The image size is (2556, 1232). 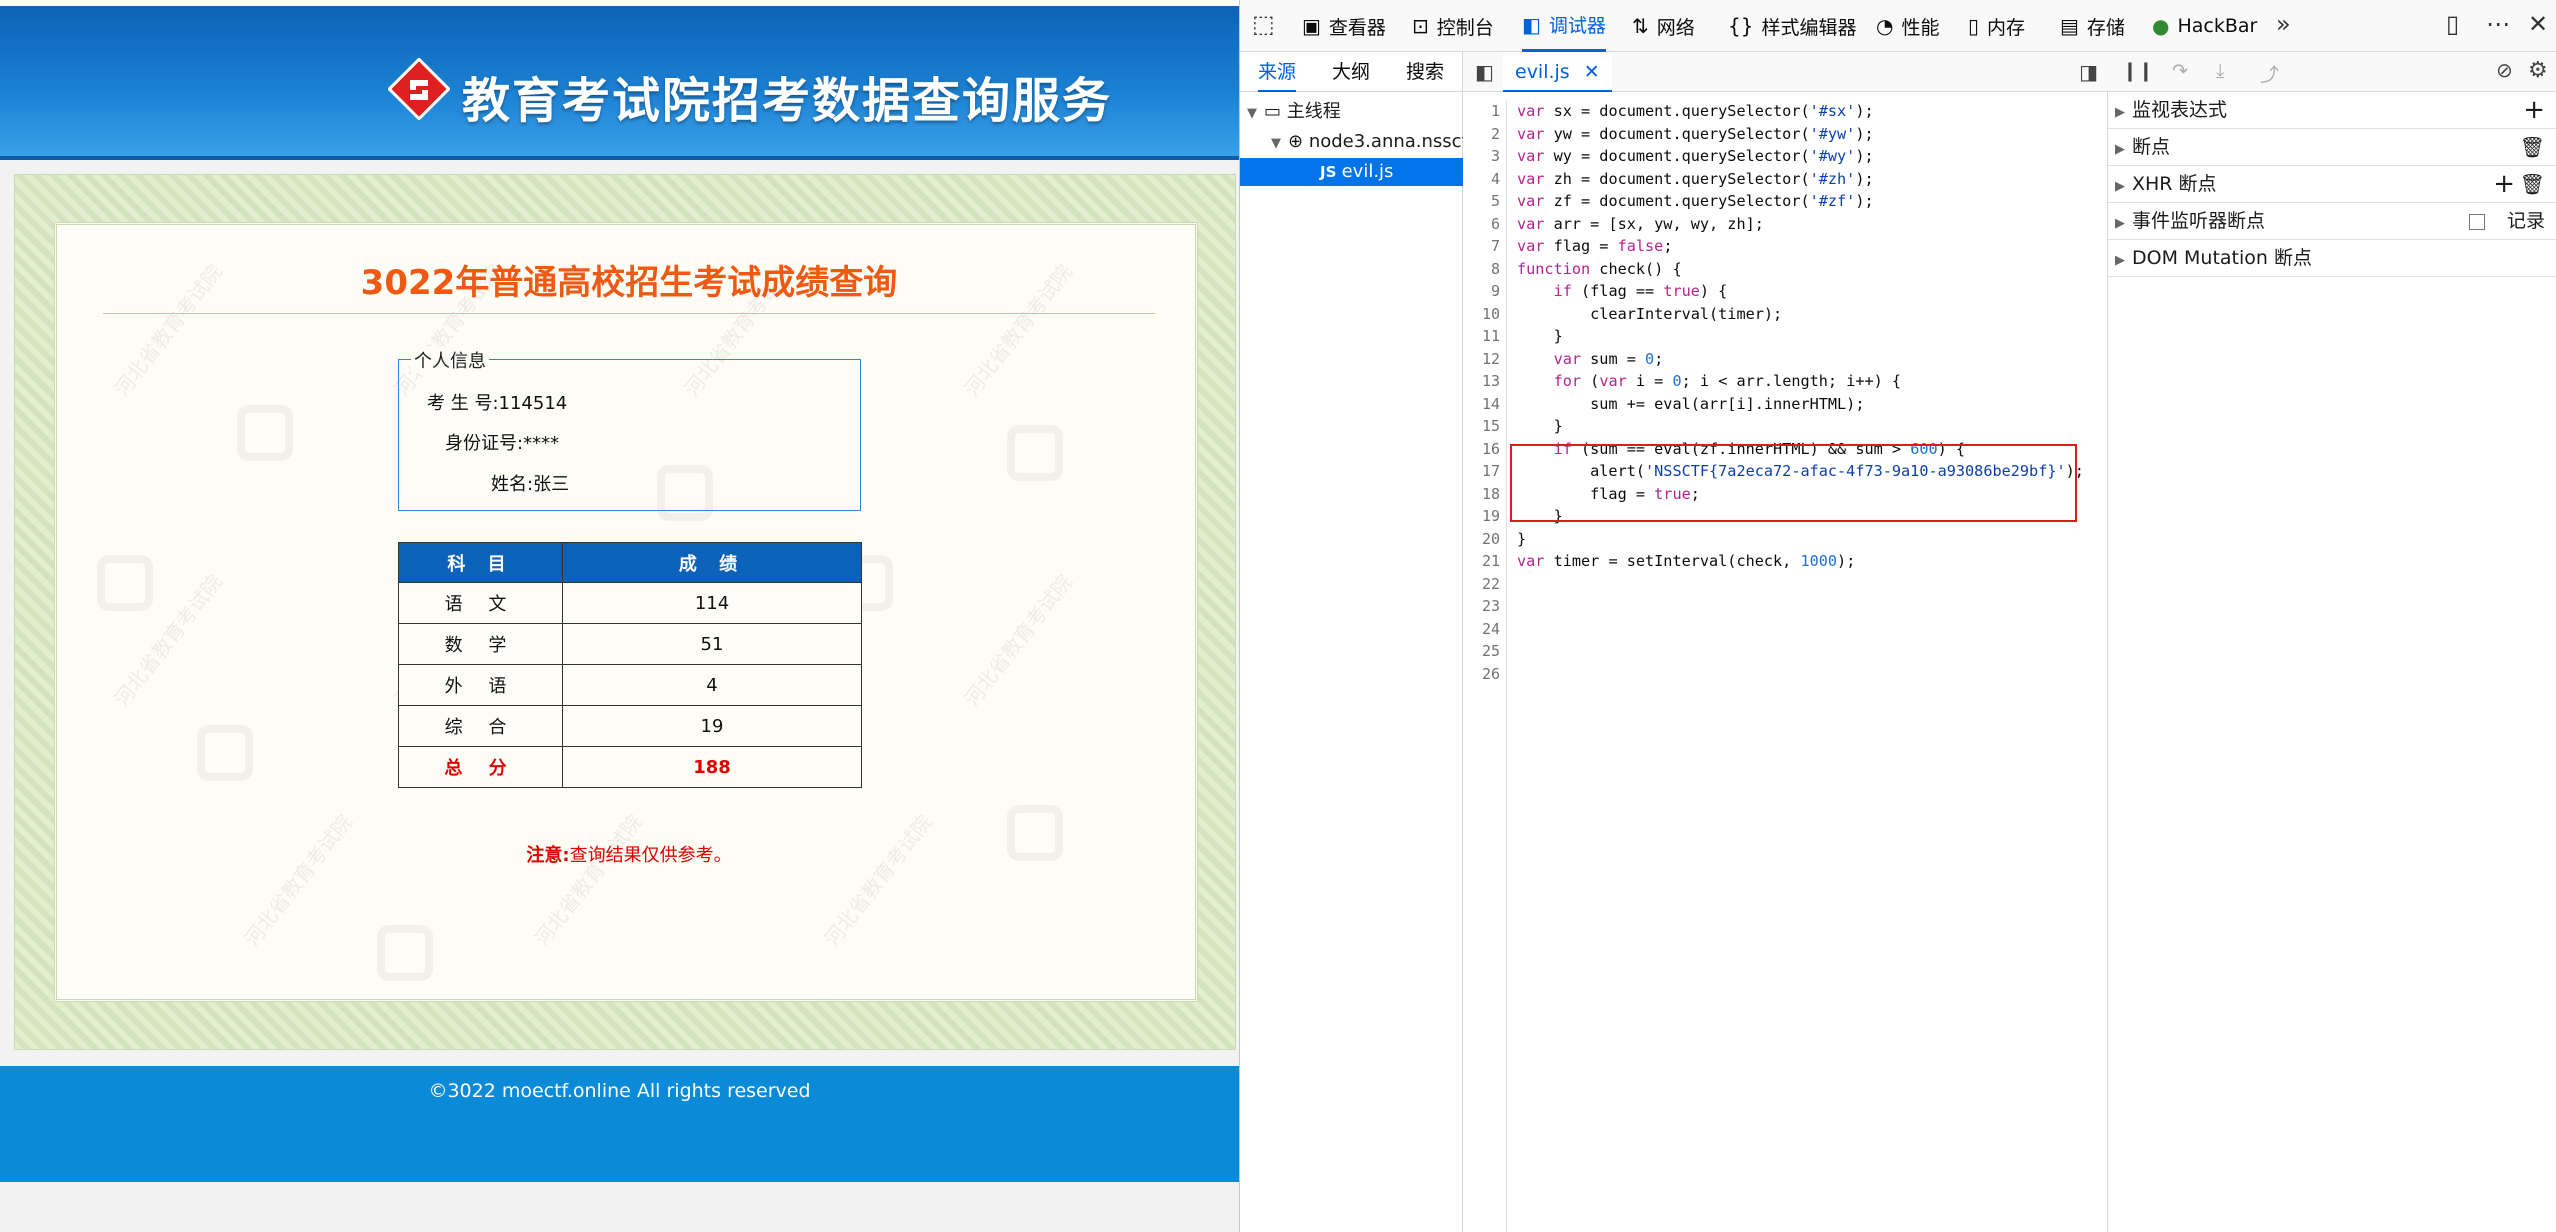 What do you see at coordinates (712, 603) in the screenshot?
I see `score-cell: 114` at bounding box center [712, 603].